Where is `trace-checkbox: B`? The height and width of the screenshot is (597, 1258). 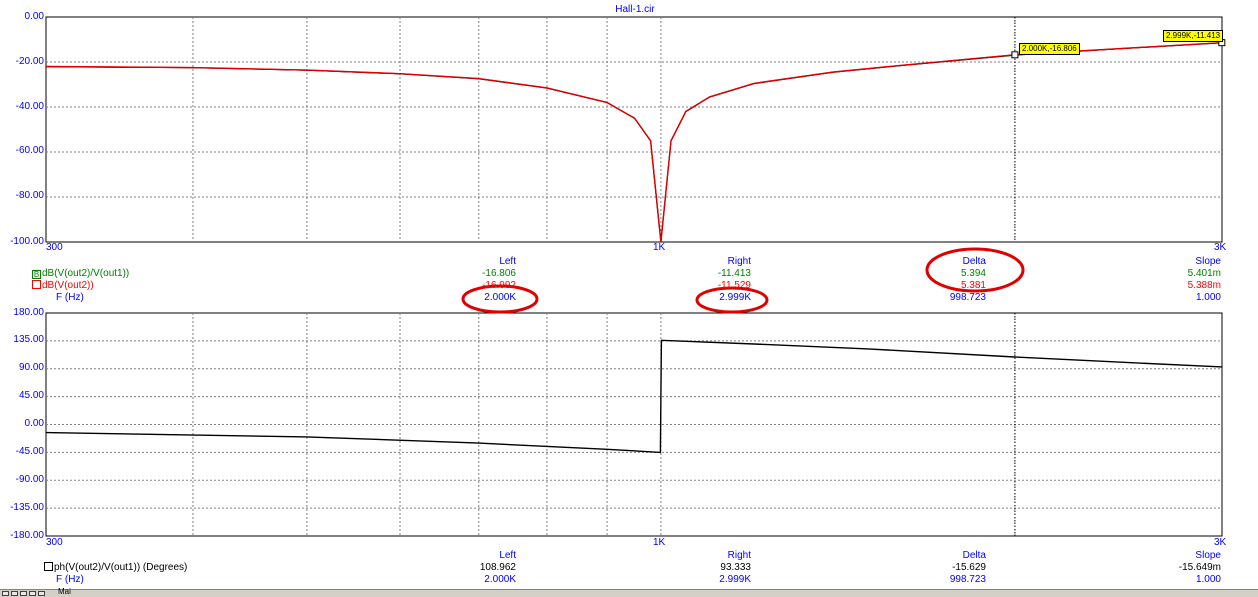 trace-checkbox: B is located at coordinates (36, 274).